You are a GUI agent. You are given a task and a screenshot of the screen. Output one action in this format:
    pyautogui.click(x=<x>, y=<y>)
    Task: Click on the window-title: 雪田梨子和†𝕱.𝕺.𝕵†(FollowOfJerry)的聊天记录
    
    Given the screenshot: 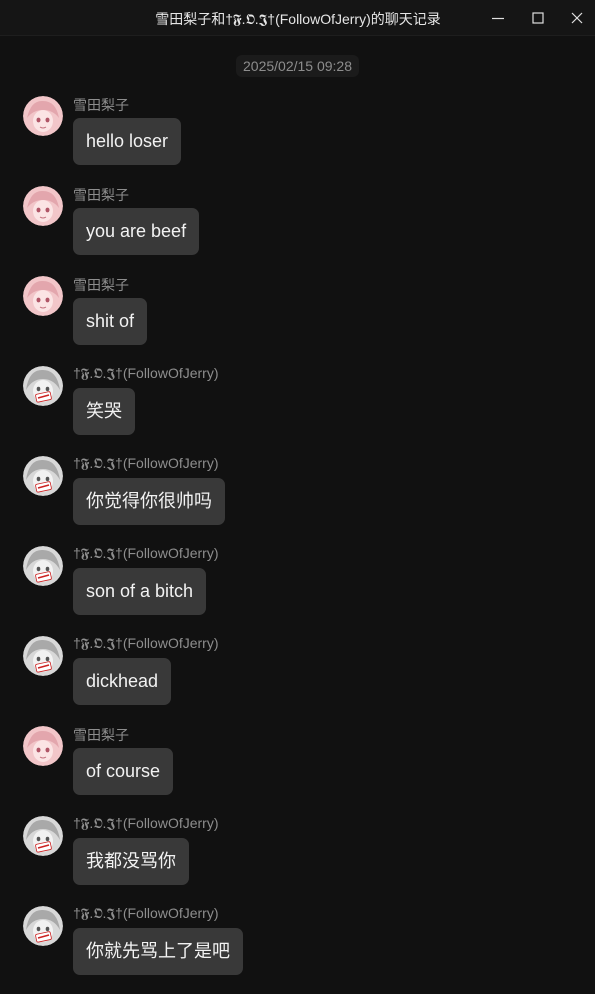 What is the action you would take?
    pyautogui.click(x=298, y=19)
    